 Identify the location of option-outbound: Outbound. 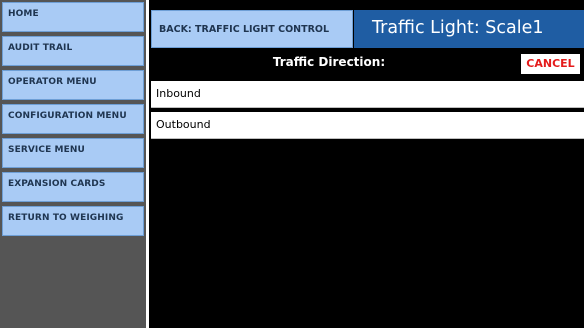
(367, 125).